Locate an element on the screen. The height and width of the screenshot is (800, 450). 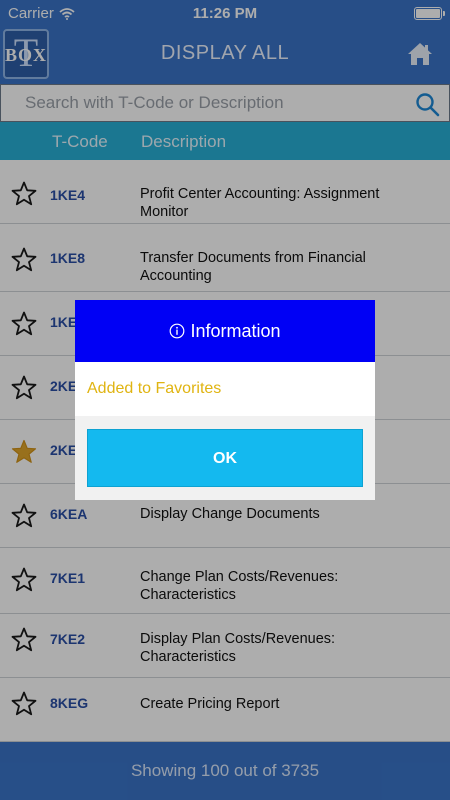
dialog-body: Added to Favorites is located at coordinates (225, 389).